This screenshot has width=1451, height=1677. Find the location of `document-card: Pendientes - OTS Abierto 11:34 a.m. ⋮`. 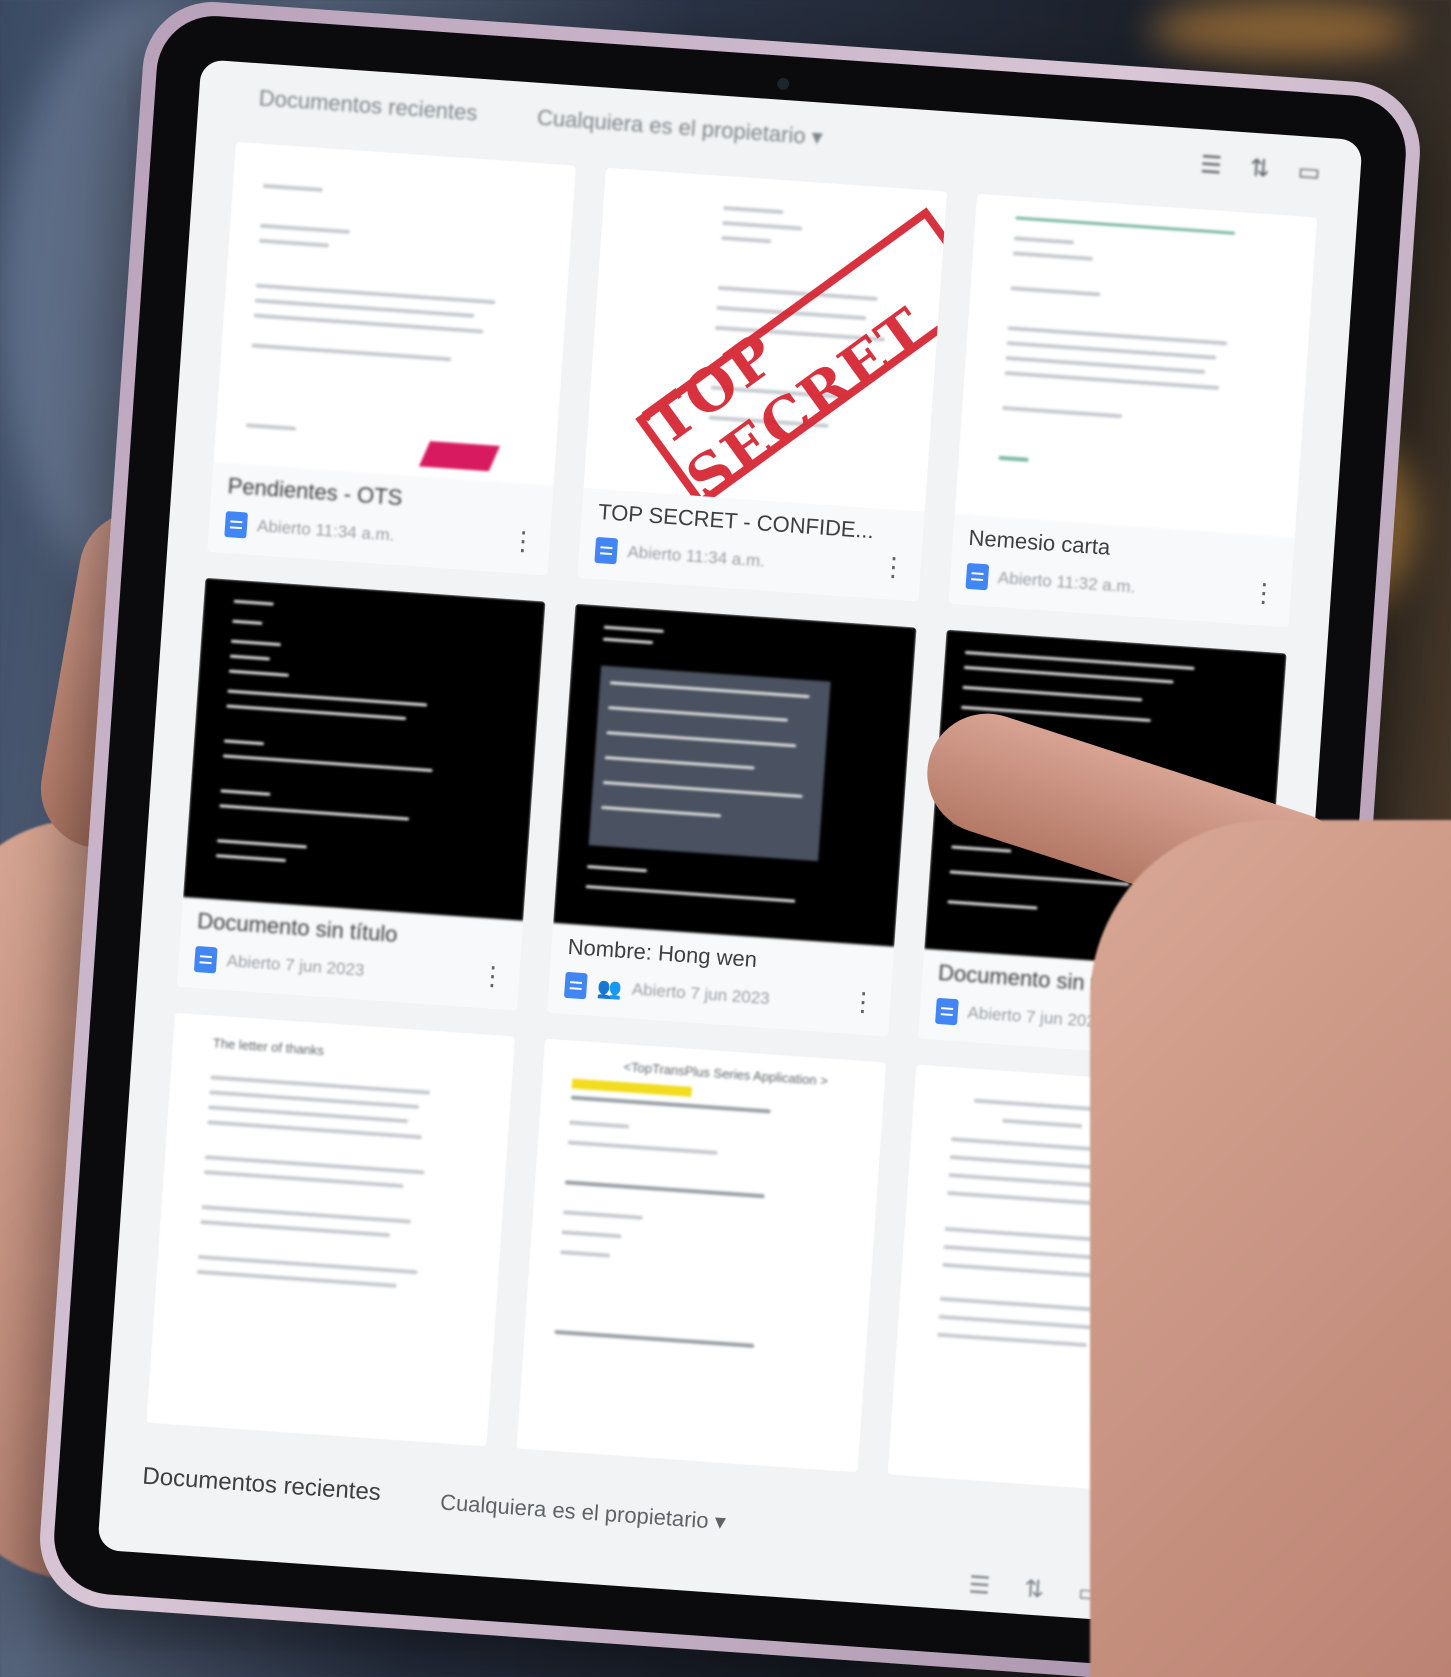

document-card: Pendientes - OTS Abierto 11:34 a.m. ⋮ is located at coordinates (392, 358).